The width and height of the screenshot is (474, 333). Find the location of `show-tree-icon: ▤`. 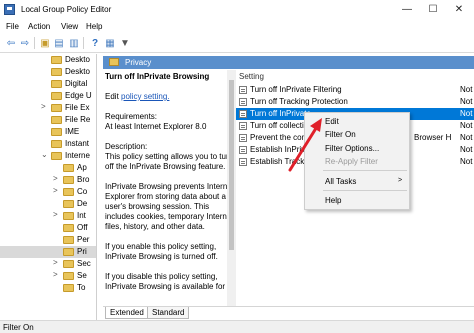

show-tree-icon: ▤ is located at coordinates (59, 43).